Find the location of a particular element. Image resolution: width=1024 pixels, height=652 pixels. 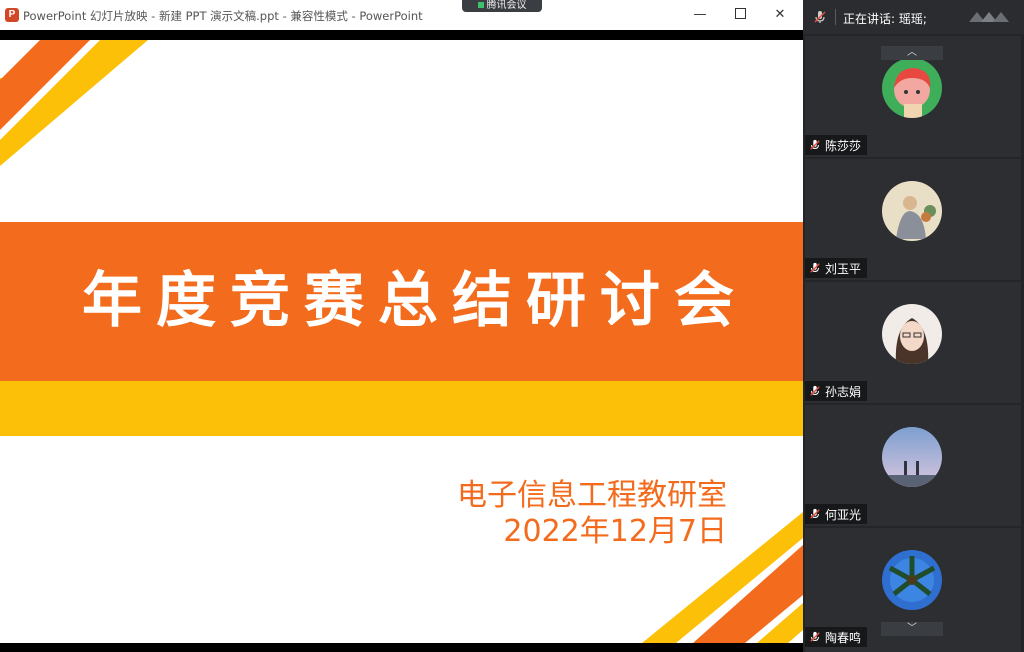

participant-name-tag: 陶春鸣 is located at coordinates (836, 637).